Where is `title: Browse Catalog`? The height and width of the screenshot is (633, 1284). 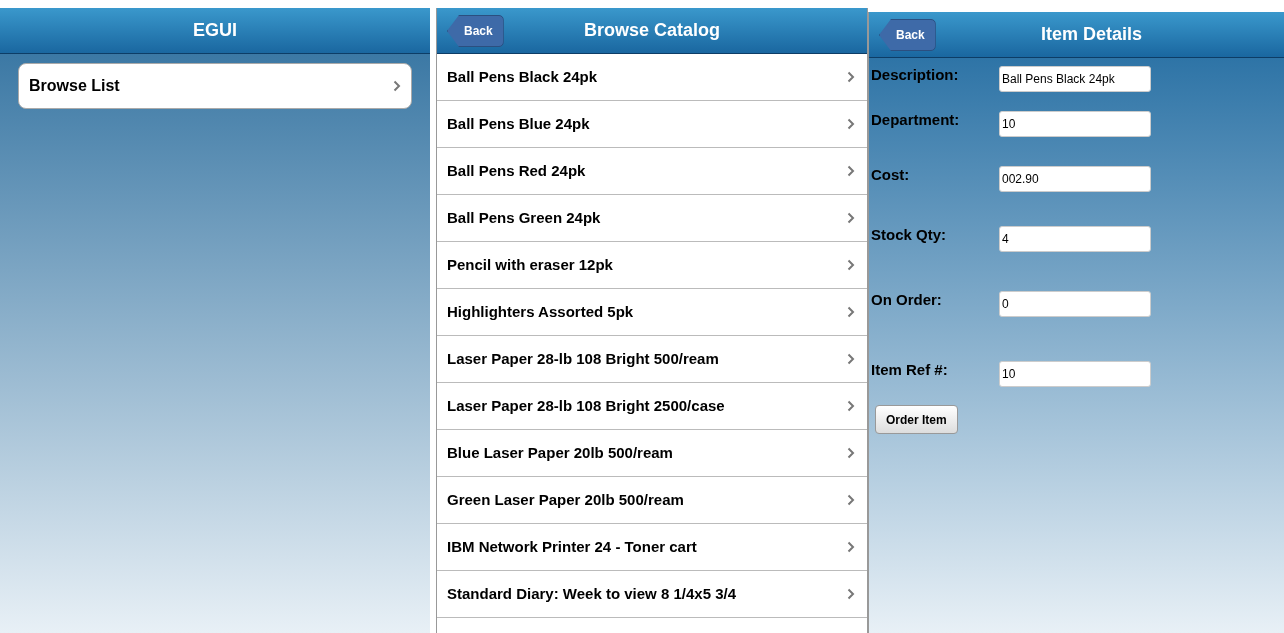
title: Browse Catalog is located at coordinates (652, 30).